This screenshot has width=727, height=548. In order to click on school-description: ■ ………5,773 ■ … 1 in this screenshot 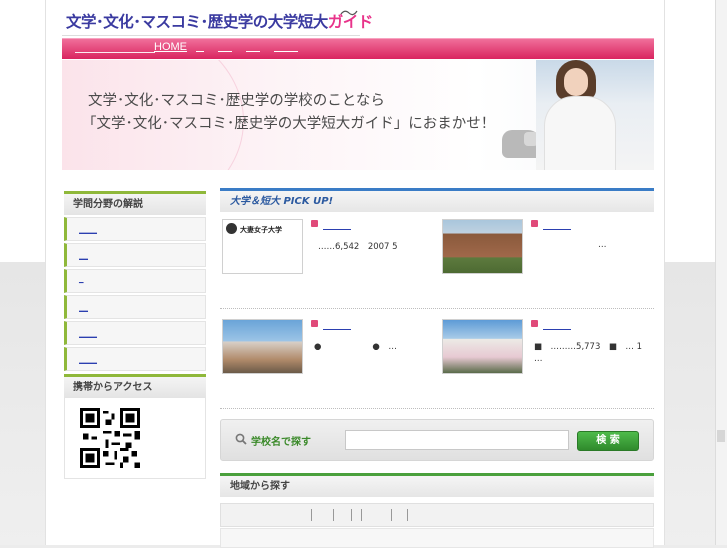, I will do `click(588, 347)`.